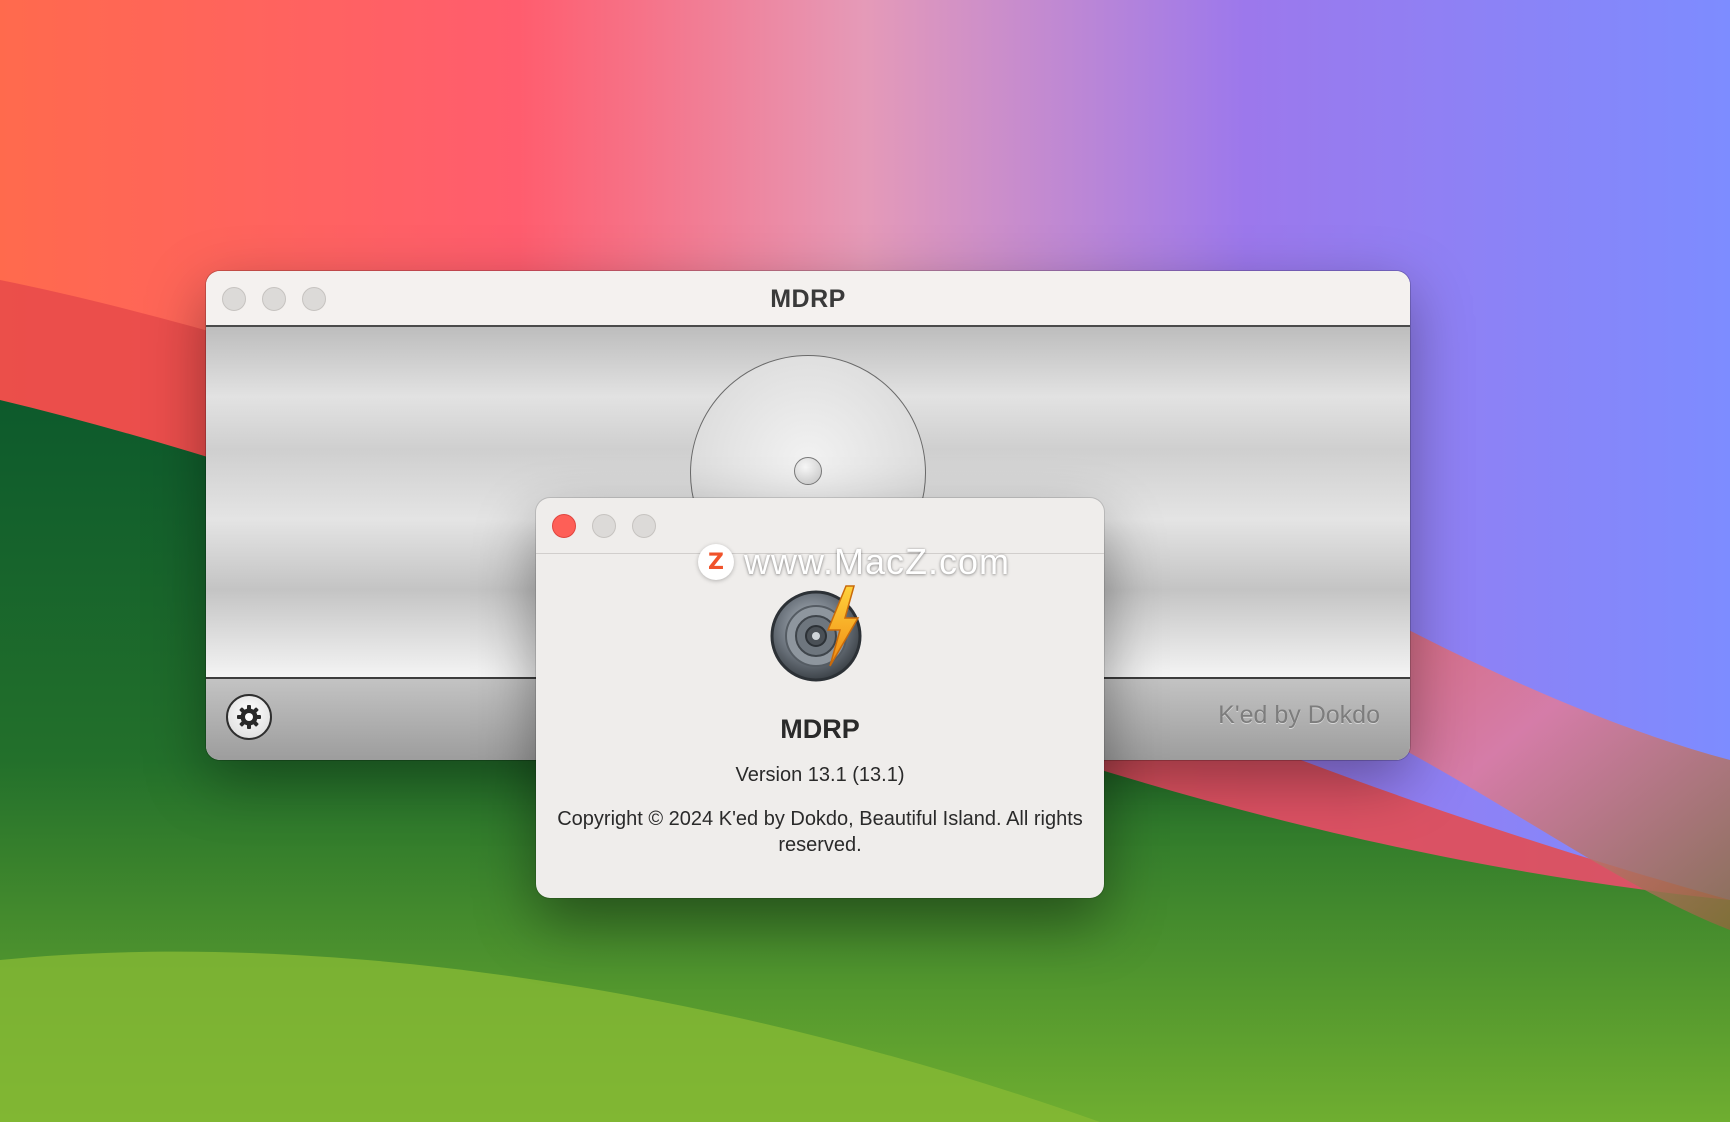  Describe the element at coordinates (820, 729) in the screenshot. I see `about-app-name: MDRP` at that location.